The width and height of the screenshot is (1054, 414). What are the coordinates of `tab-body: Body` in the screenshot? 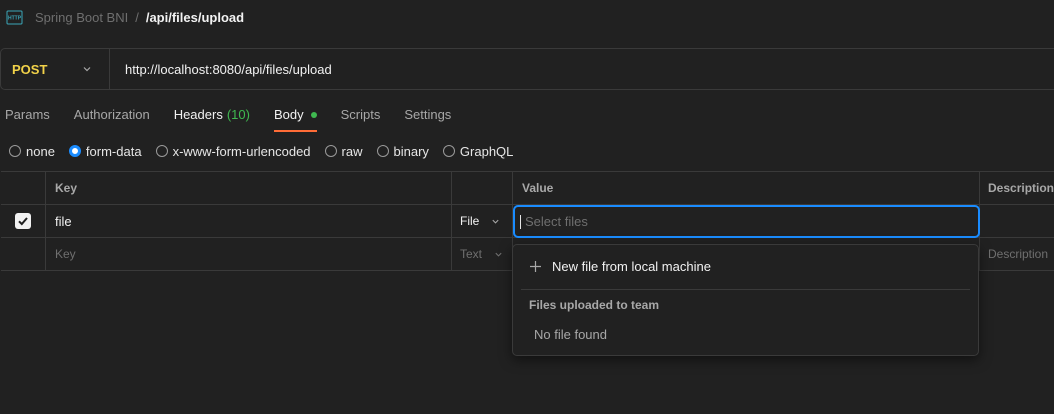 It's located at (295, 118).